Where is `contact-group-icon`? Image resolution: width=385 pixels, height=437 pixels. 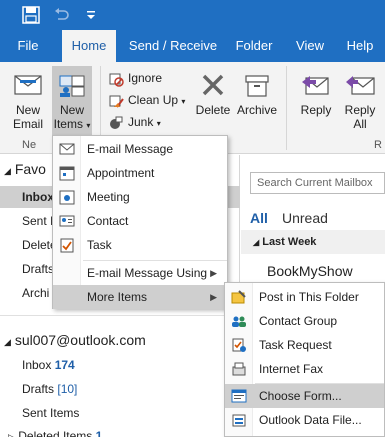
contact-group-icon is located at coordinates (239, 321).